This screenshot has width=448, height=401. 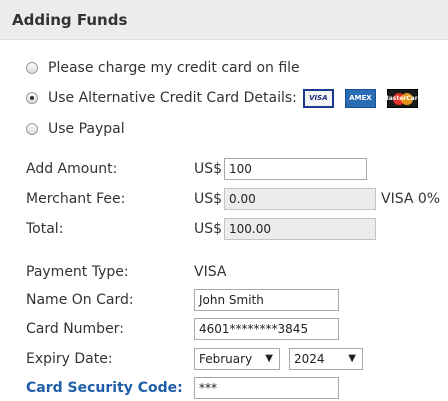 What do you see at coordinates (80, 300) in the screenshot?
I see `name-on-card-label: Name On Card:` at bounding box center [80, 300].